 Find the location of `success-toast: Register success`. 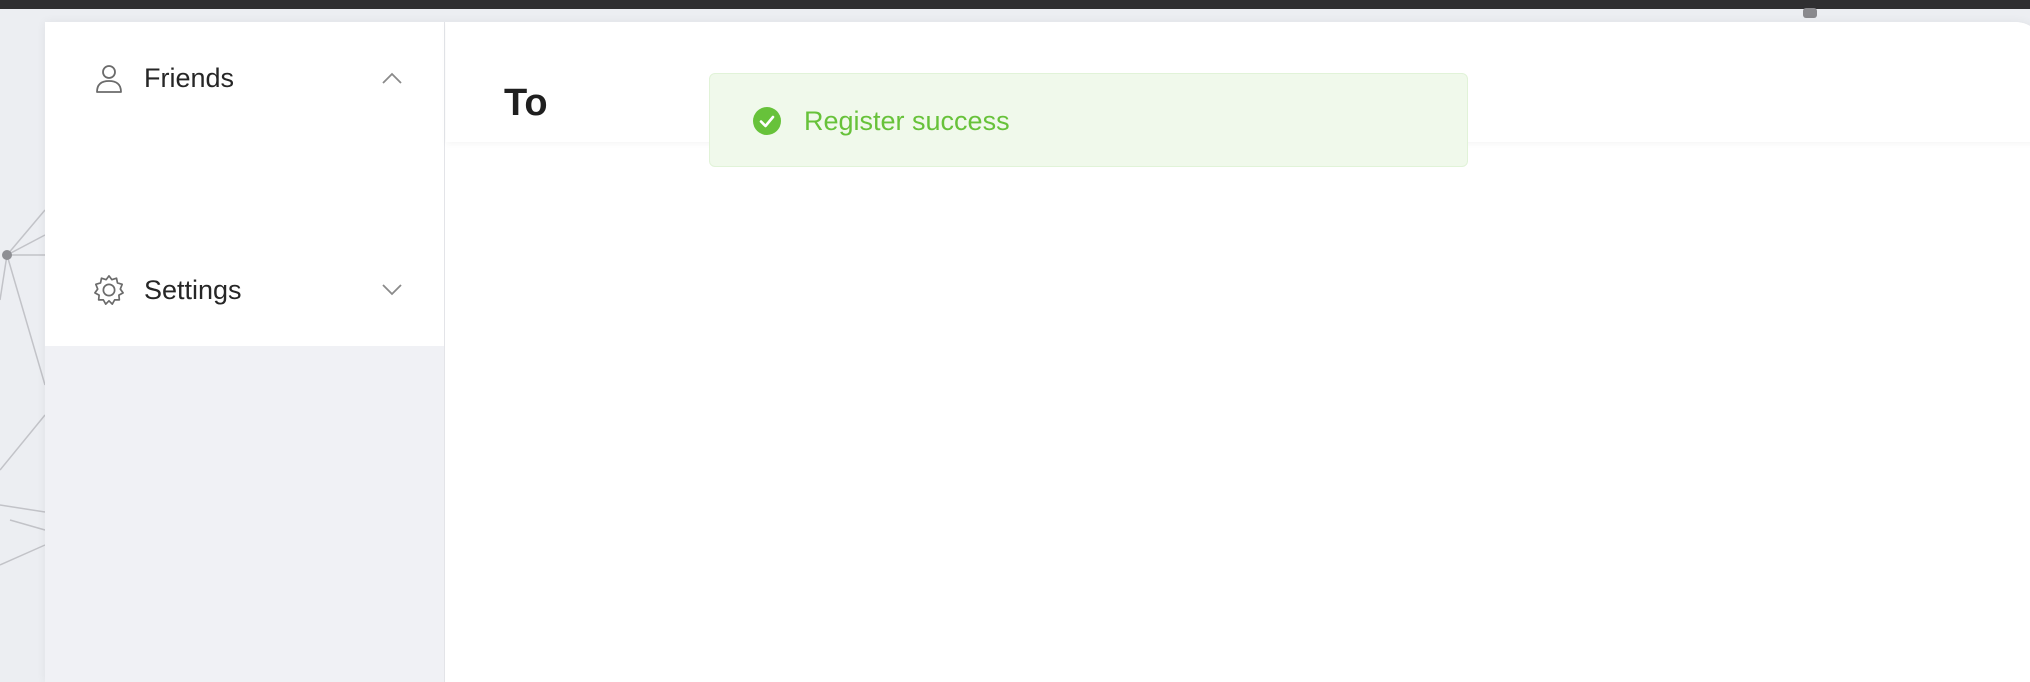

success-toast: Register success is located at coordinates (1088, 120).